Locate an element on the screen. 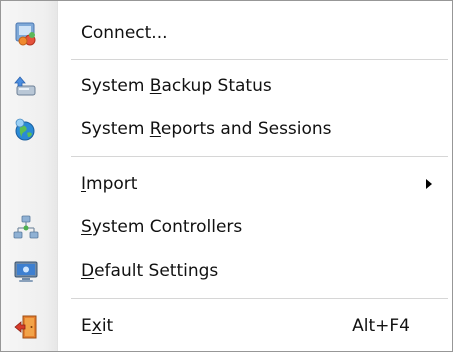 The image size is (453, 352). menu-item-import: Import is located at coordinates (226, 184).